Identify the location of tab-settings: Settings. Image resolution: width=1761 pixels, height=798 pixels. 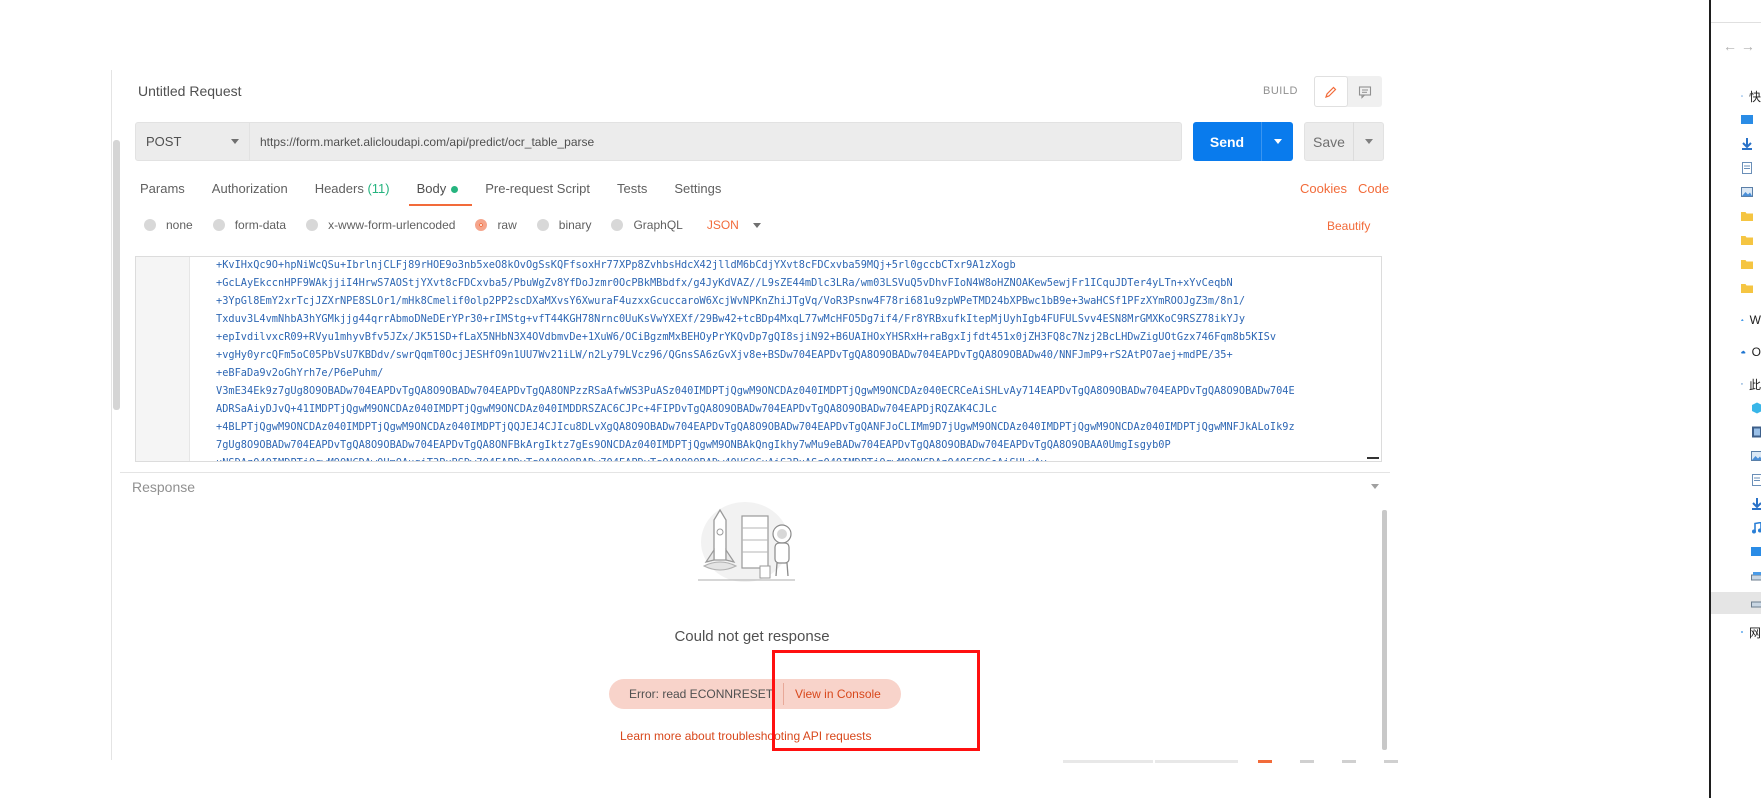
(697, 193).